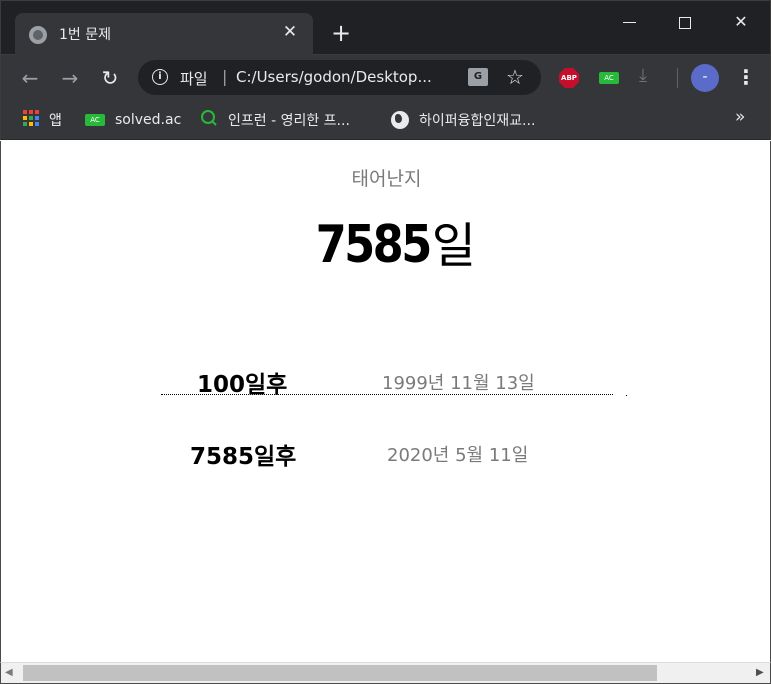 This screenshot has height=684, width=771. What do you see at coordinates (341, 33) in the screenshot?
I see `new-tab-button: +` at bounding box center [341, 33].